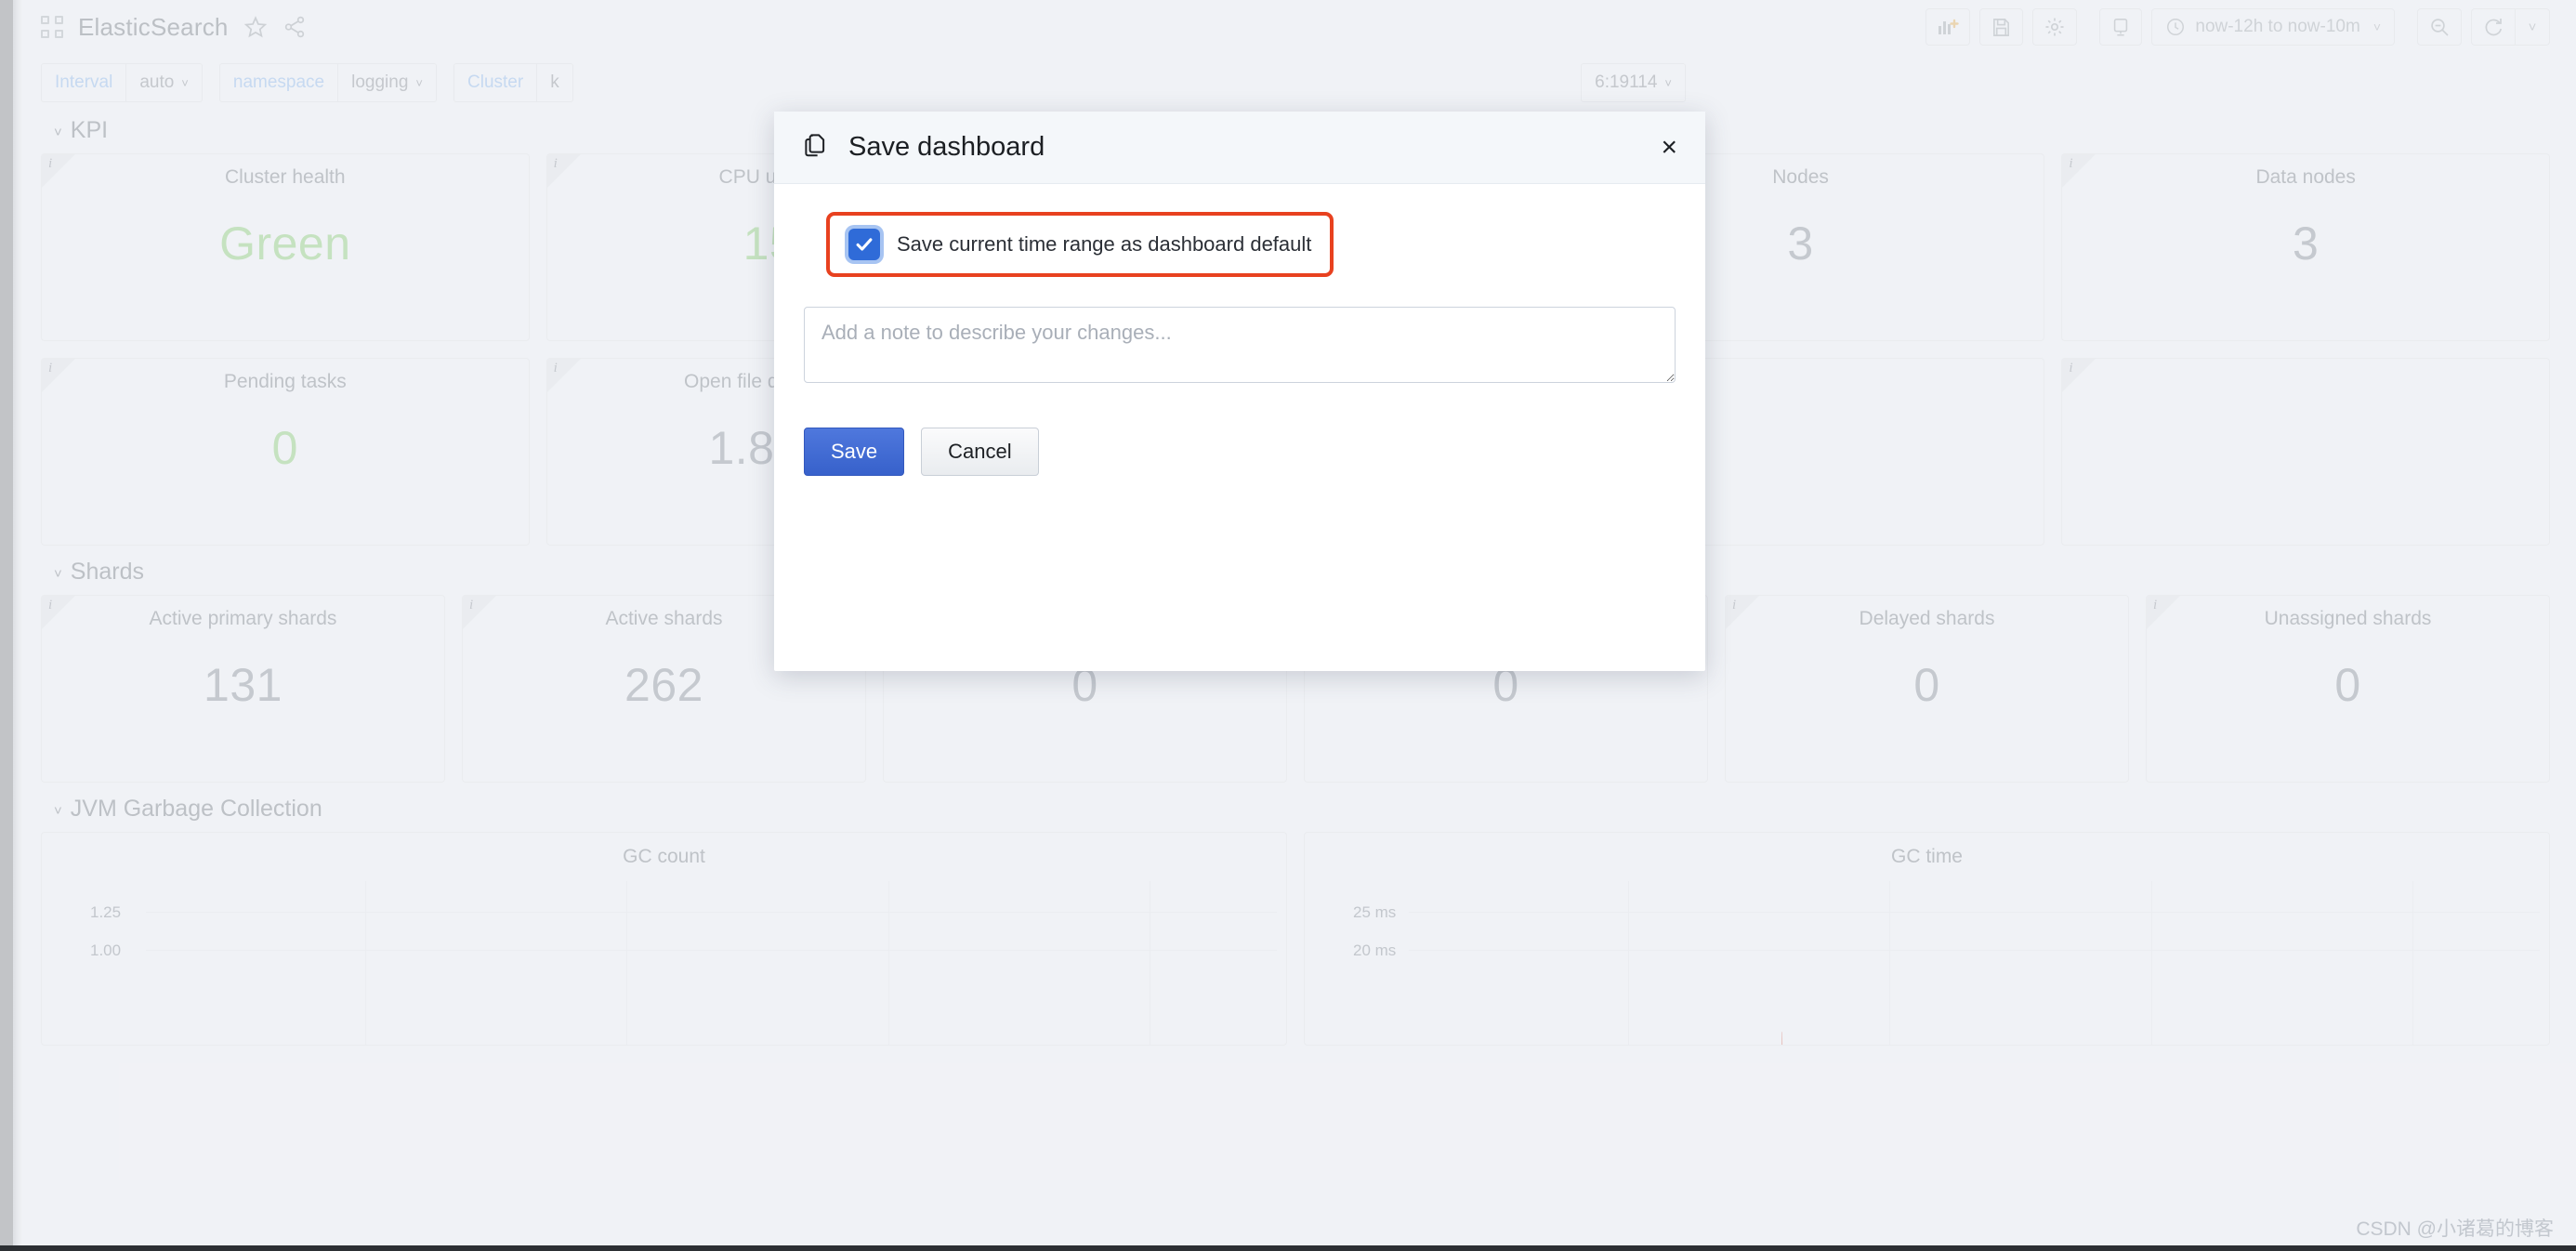 Image resolution: width=2576 pixels, height=1251 pixels. What do you see at coordinates (2455, 1229) in the screenshot?
I see `watermark: CSDN @小诸葛的博客` at bounding box center [2455, 1229].